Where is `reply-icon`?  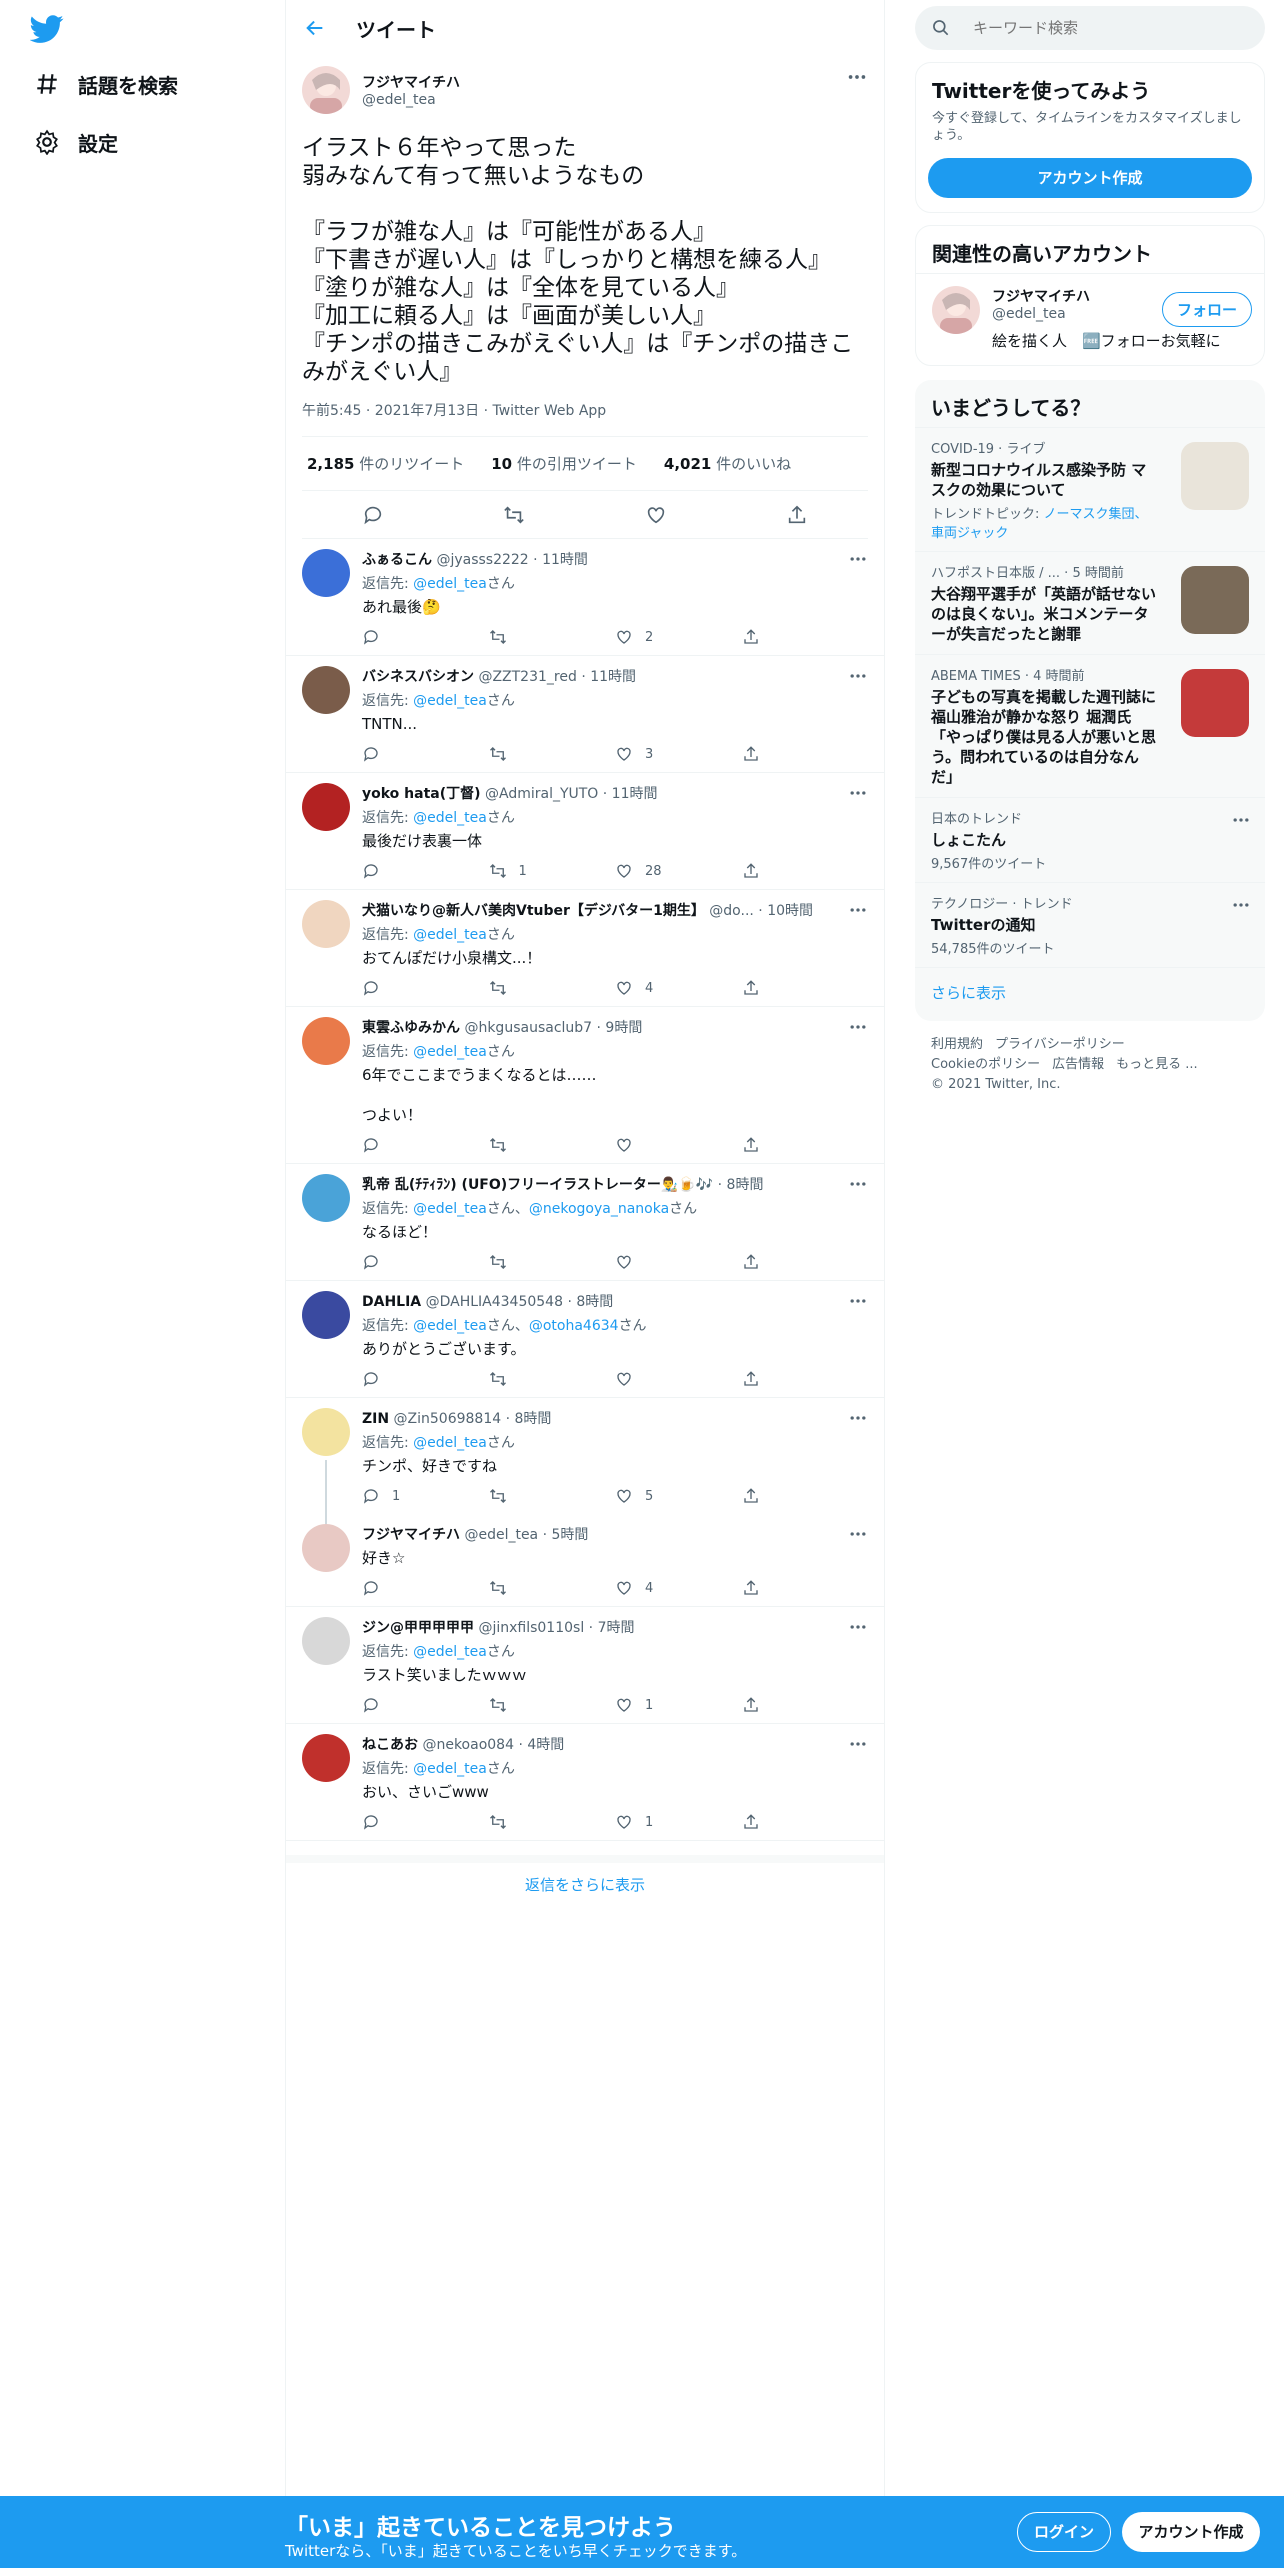 reply-icon is located at coordinates (373, 515).